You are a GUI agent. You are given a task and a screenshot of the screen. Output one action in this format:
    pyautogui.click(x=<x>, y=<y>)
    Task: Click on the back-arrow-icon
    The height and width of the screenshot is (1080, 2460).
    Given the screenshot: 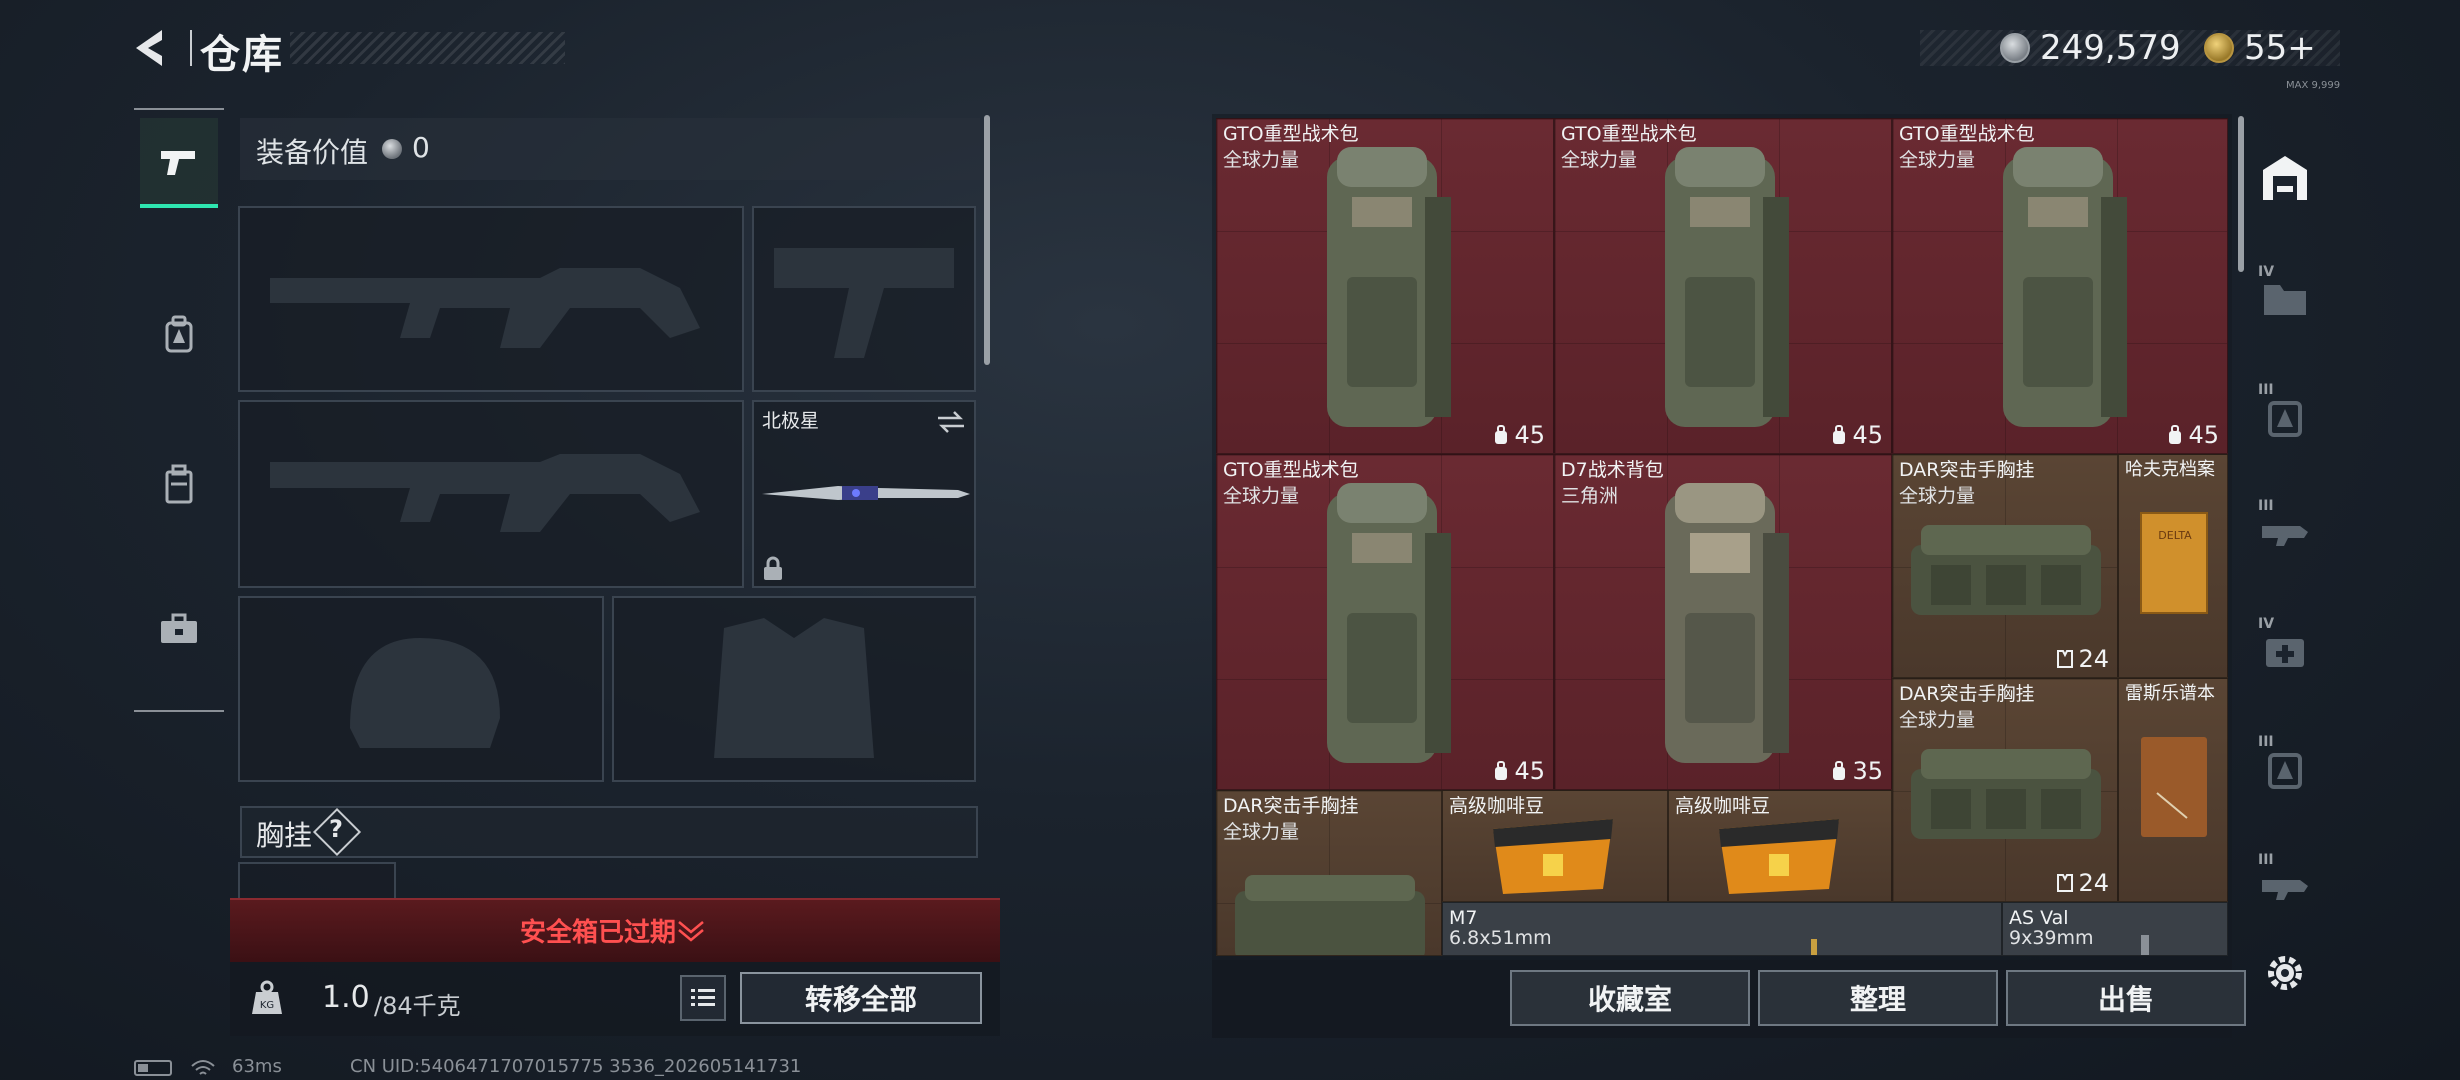 What is the action you would take?
    pyautogui.click(x=149, y=48)
    